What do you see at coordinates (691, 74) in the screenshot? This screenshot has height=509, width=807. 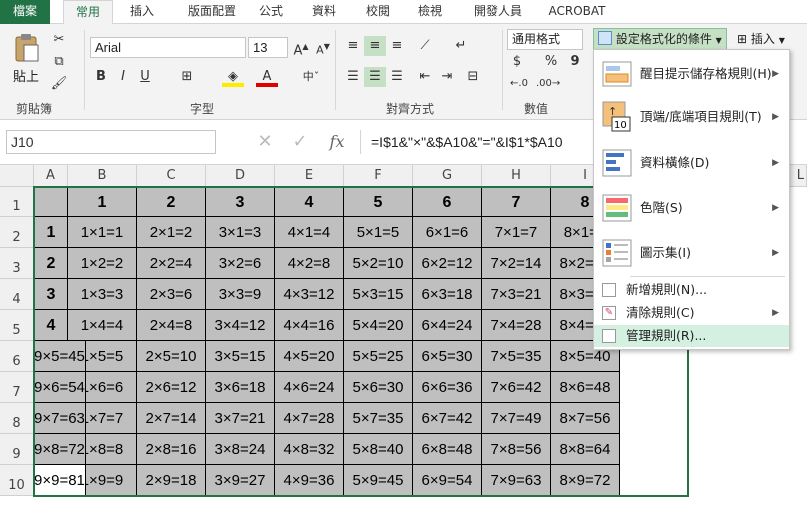 I see `menu-item-highlight-rules: 醒目提示儲存格規則(H) ▶` at bounding box center [691, 74].